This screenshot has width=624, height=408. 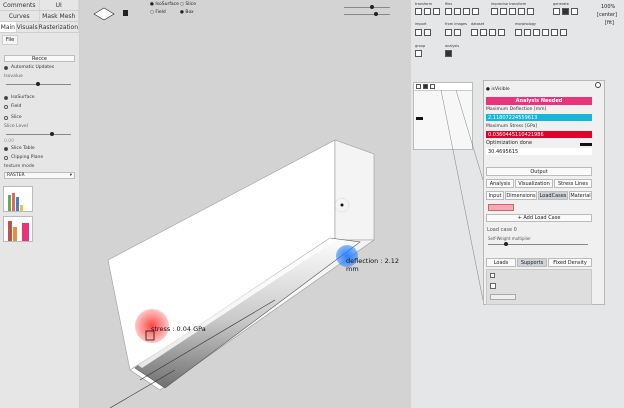 What do you see at coordinates (509, 143) in the screenshot?
I see `optimization-status: Optimization done` at bounding box center [509, 143].